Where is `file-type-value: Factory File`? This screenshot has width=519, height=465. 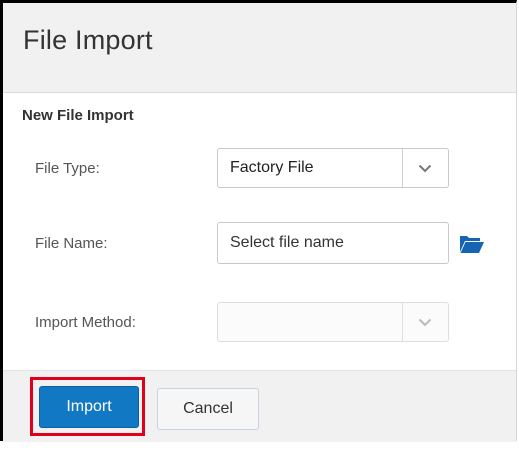
file-type-value: Factory File is located at coordinates (272, 167).